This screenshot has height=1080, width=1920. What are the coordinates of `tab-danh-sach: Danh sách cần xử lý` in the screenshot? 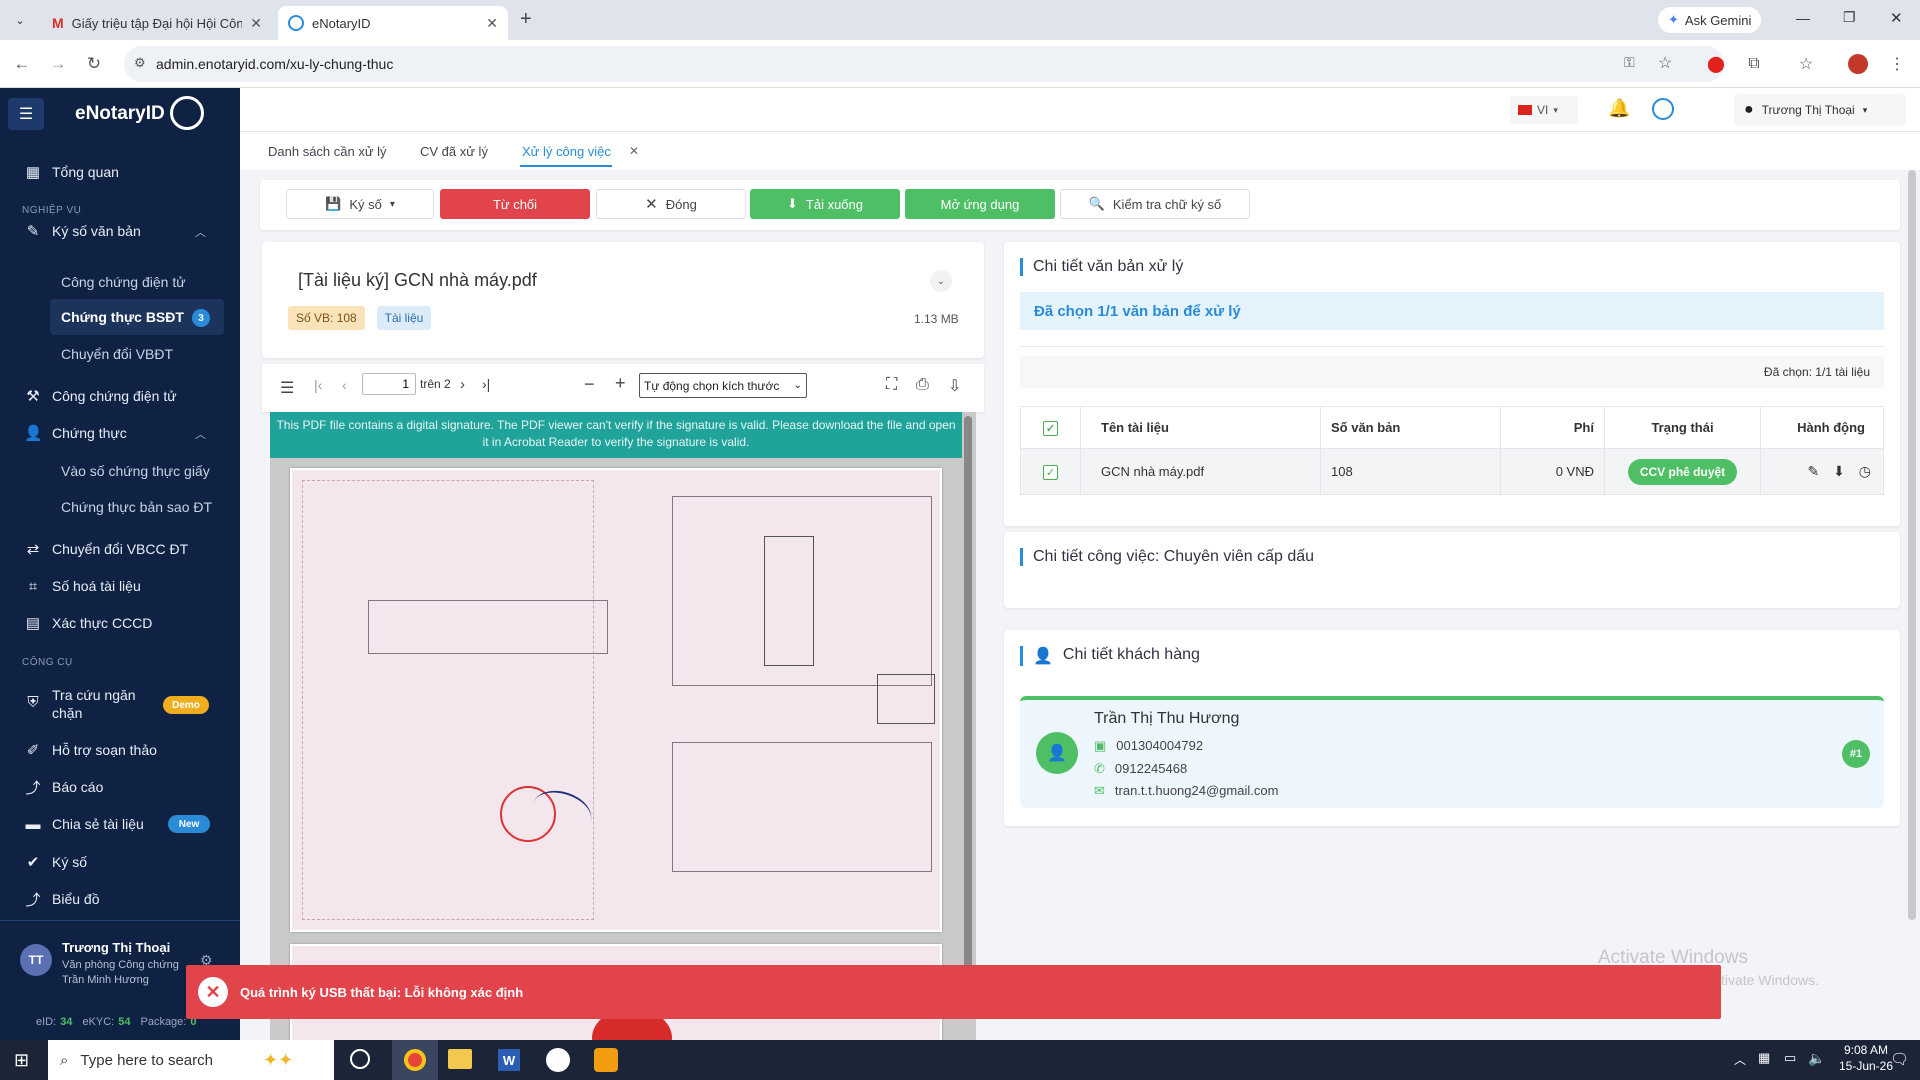 It's located at (327, 151).